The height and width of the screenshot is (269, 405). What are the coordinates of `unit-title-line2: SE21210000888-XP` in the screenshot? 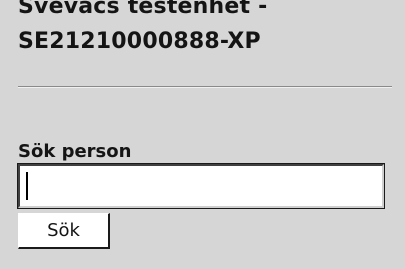 It's located at (139, 41).